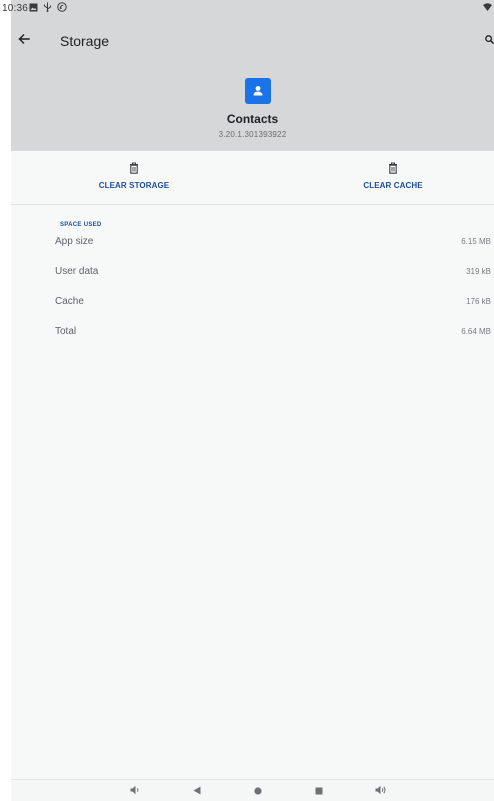 This screenshot has height=801, width=494. What do you see at coordinates (393, 179) in the screenshot?
I see `clear-cache-button: CLEAR CACHE` at bounding box center [393, 179].